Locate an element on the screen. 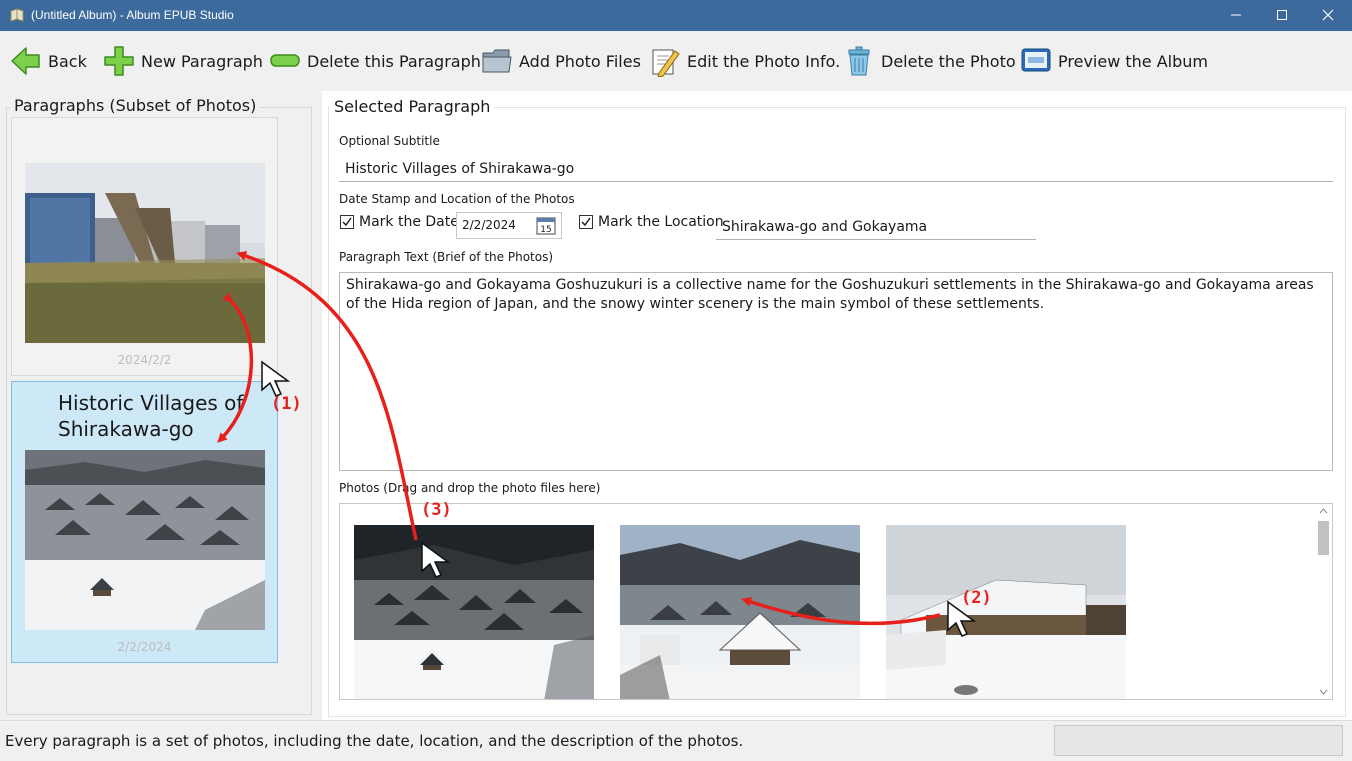 Image resolution: width=1352 pixels, height=761 pixels. minimize-button is located at coordinates (1236, 15).